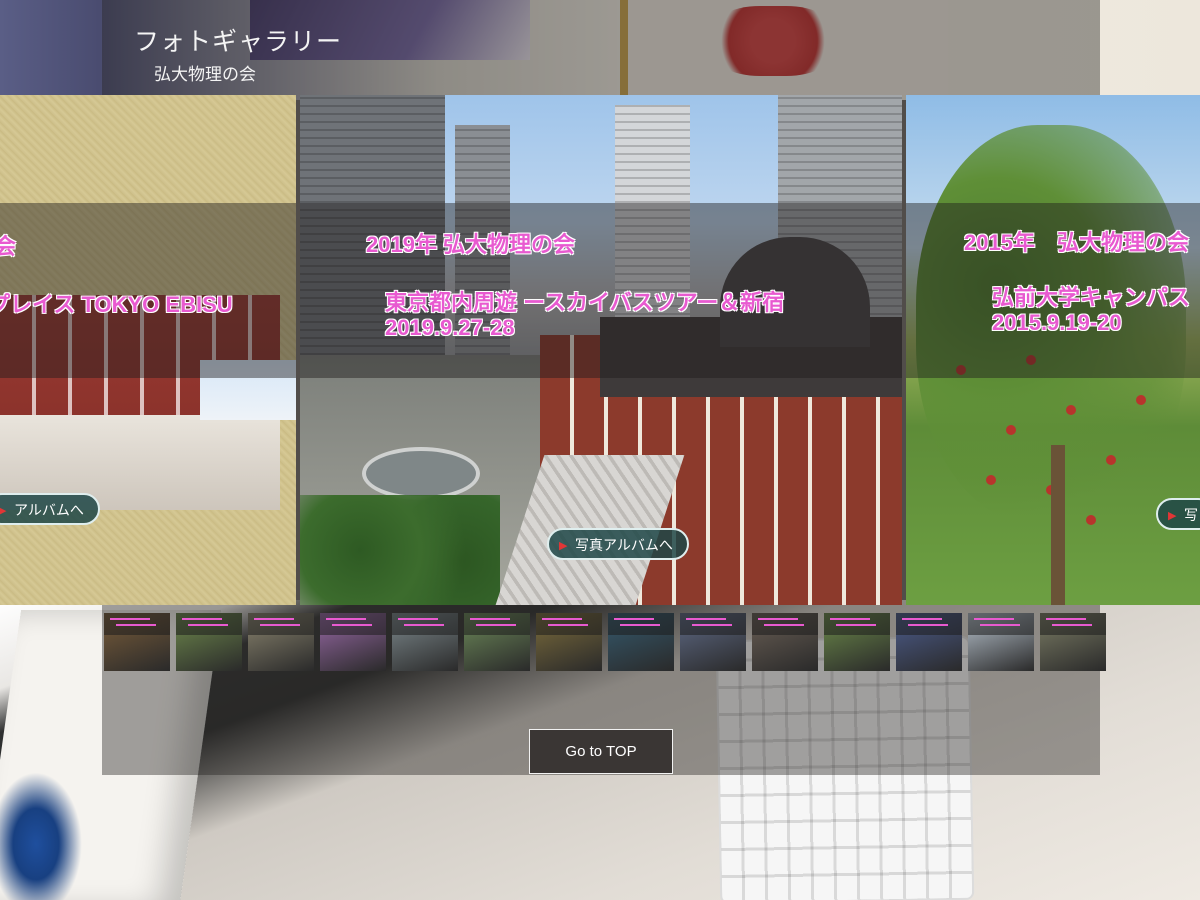  Describe the element at coordinates (450, 327) in the screenshot. I see `slide-caption-date: 2019.9.27-28` at that location.